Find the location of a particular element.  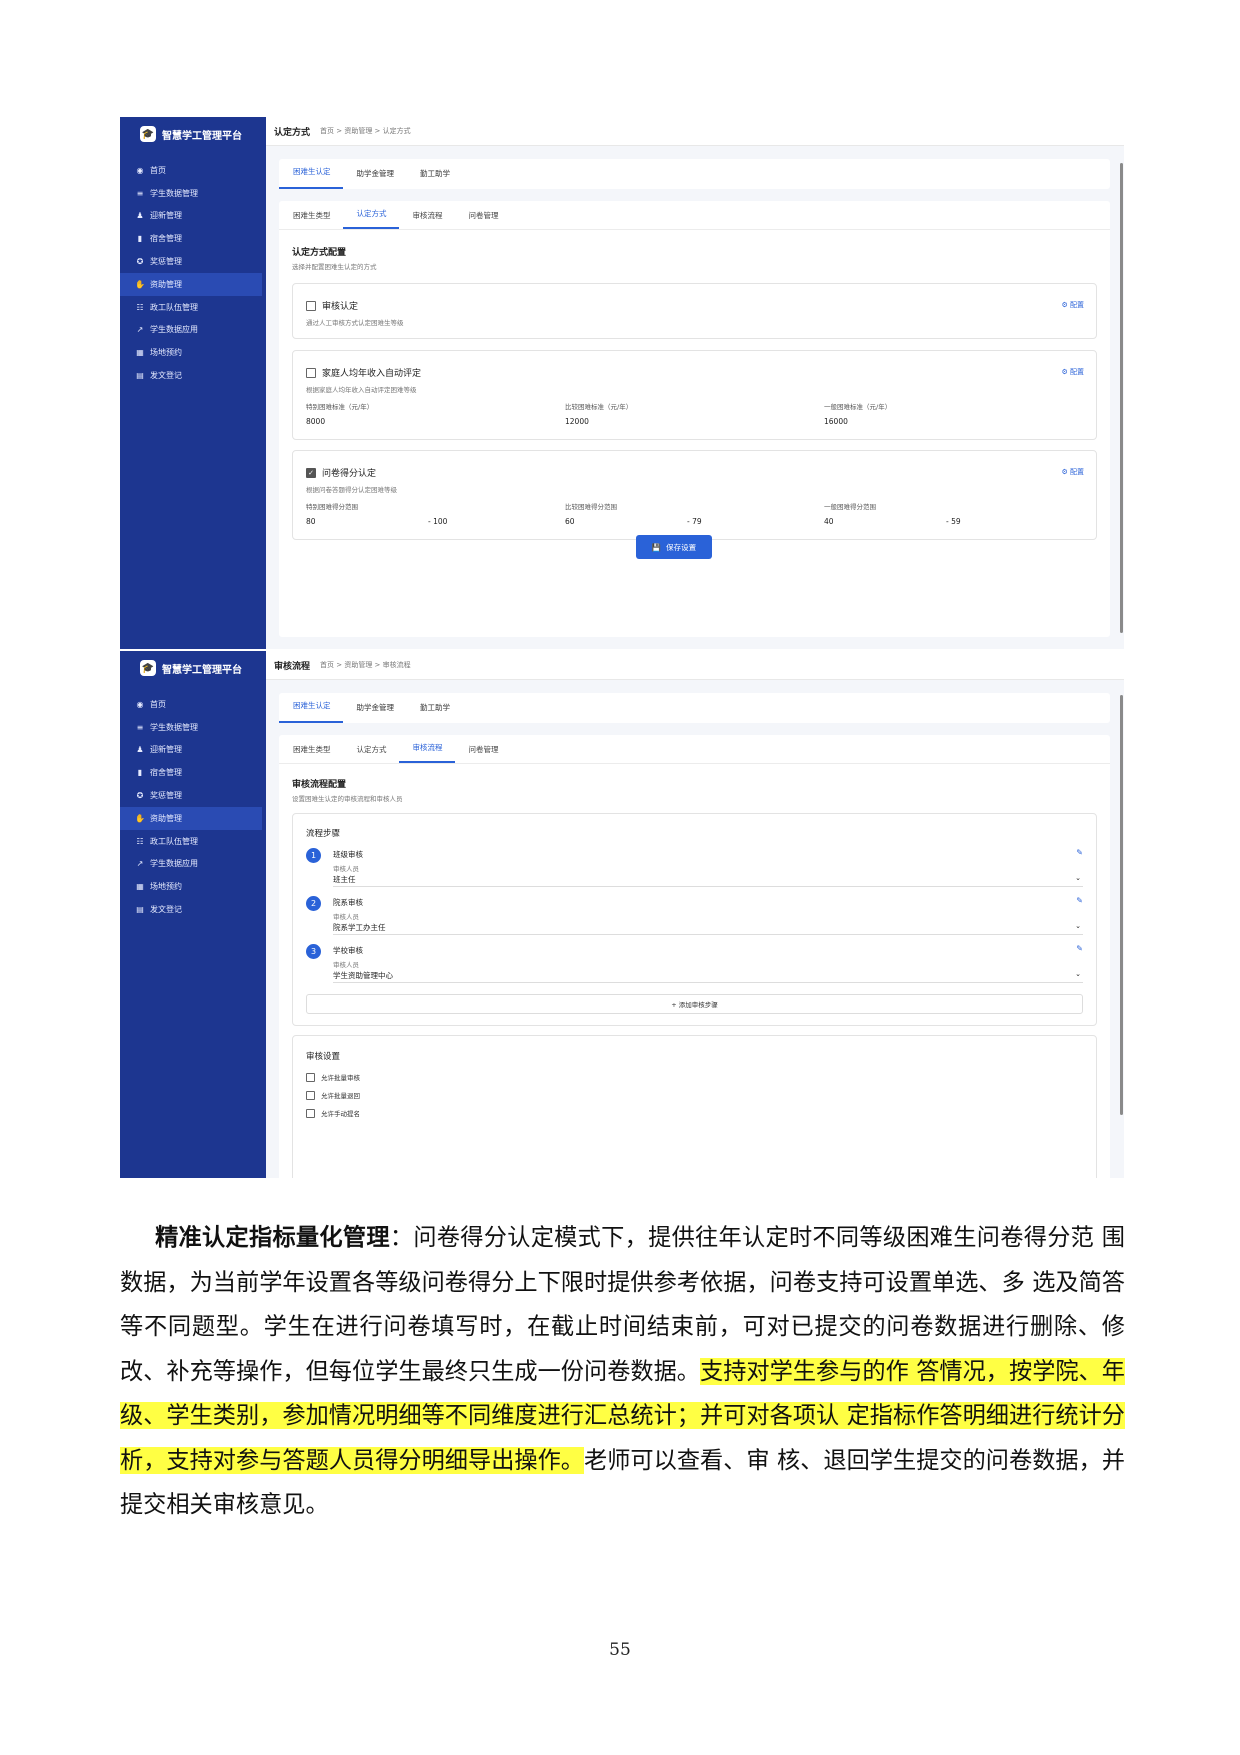

dashboard-icon: ◉ is located at coordinates (140, 170).